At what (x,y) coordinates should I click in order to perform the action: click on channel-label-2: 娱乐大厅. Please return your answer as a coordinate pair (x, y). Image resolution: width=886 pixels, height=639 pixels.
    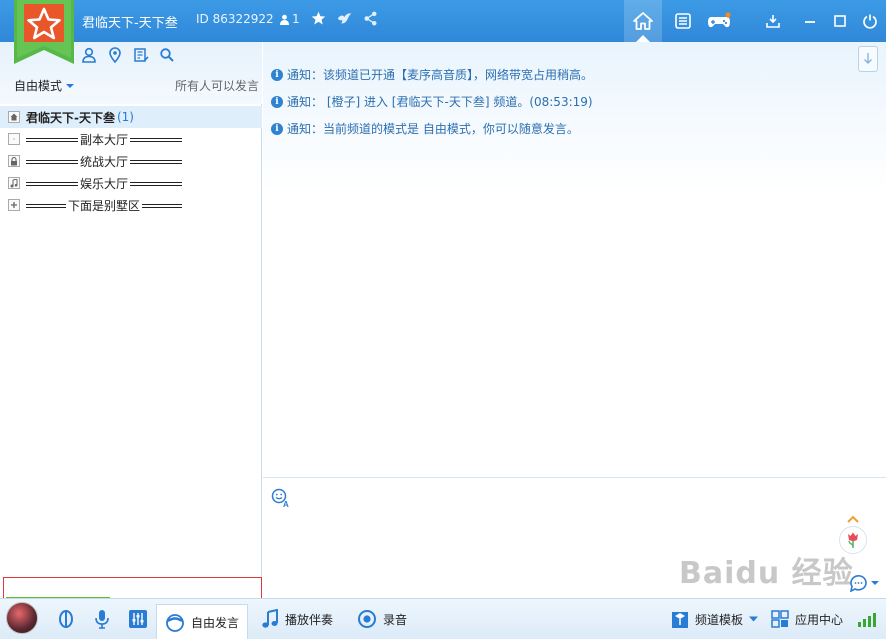
    Looking at the image, I should click on (104, 183).